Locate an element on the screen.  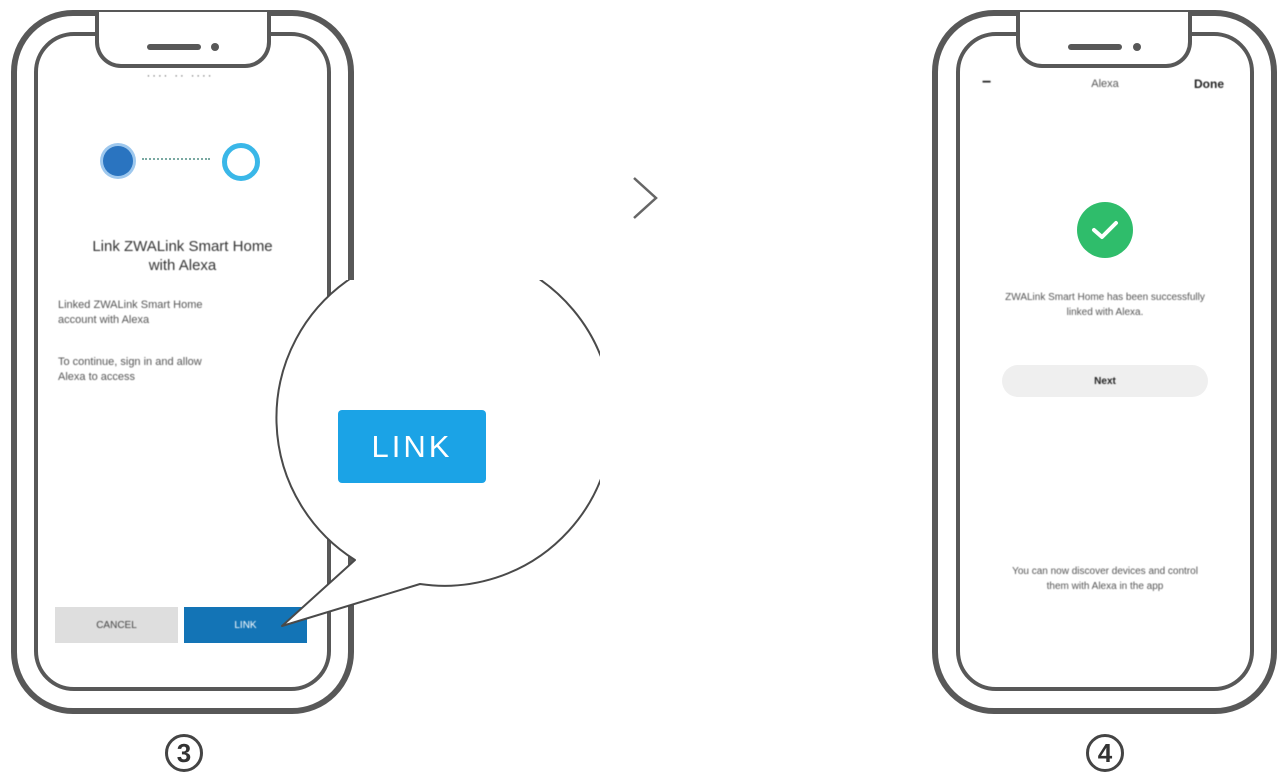
left-phone-notch is located at coordinates (183, 40).